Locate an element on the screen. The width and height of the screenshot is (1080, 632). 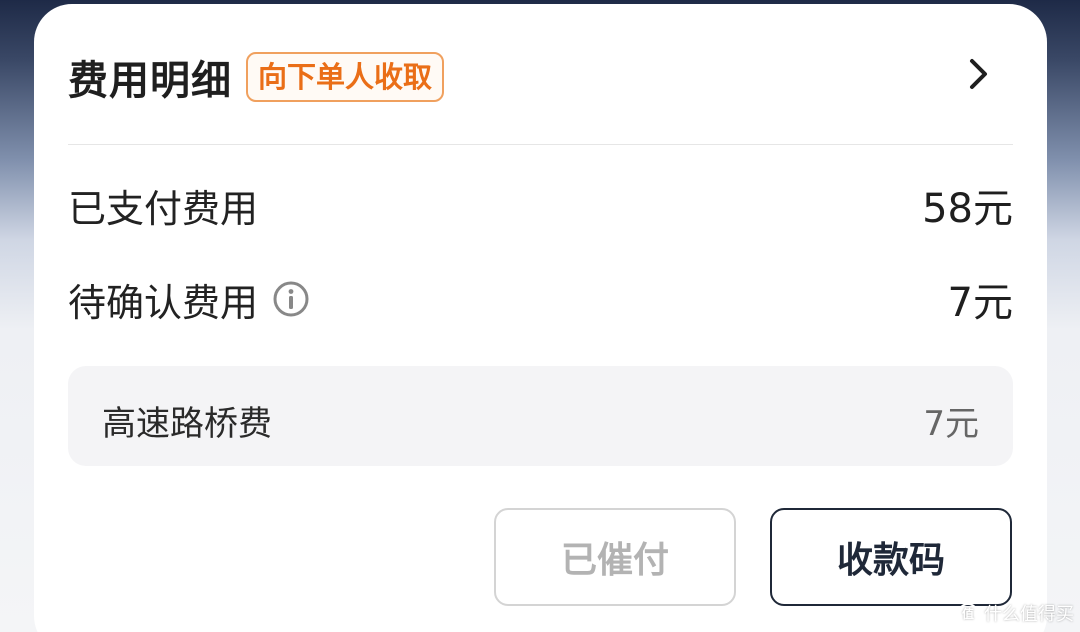
paid-fee-label: 已支付费用 is located at coordinates (163, 208).